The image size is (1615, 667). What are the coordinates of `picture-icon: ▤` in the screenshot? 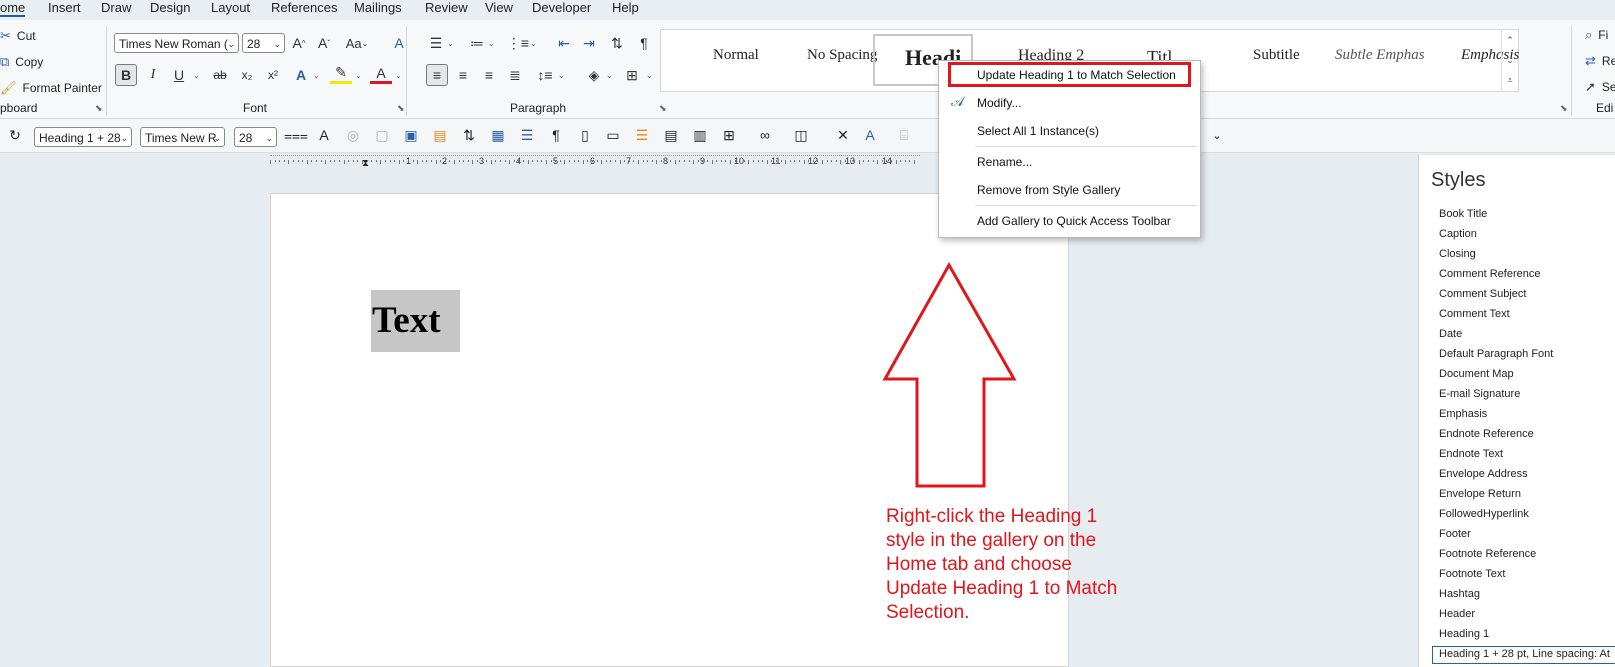 It's located at (440, 135).